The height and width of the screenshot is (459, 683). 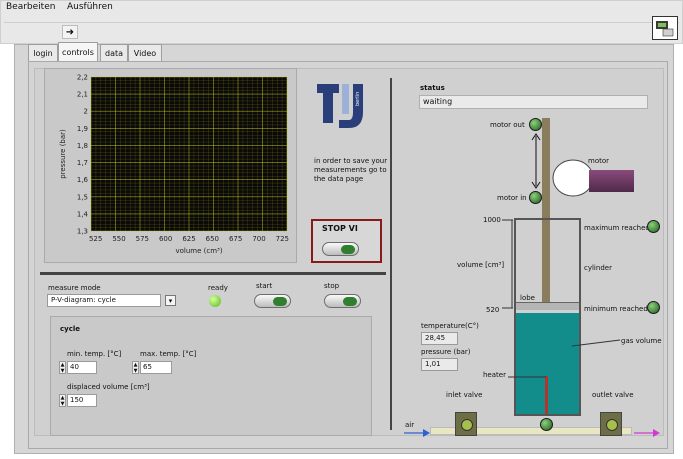 I want to click on motor-in-label: motor in, so click(x=512, y=198).